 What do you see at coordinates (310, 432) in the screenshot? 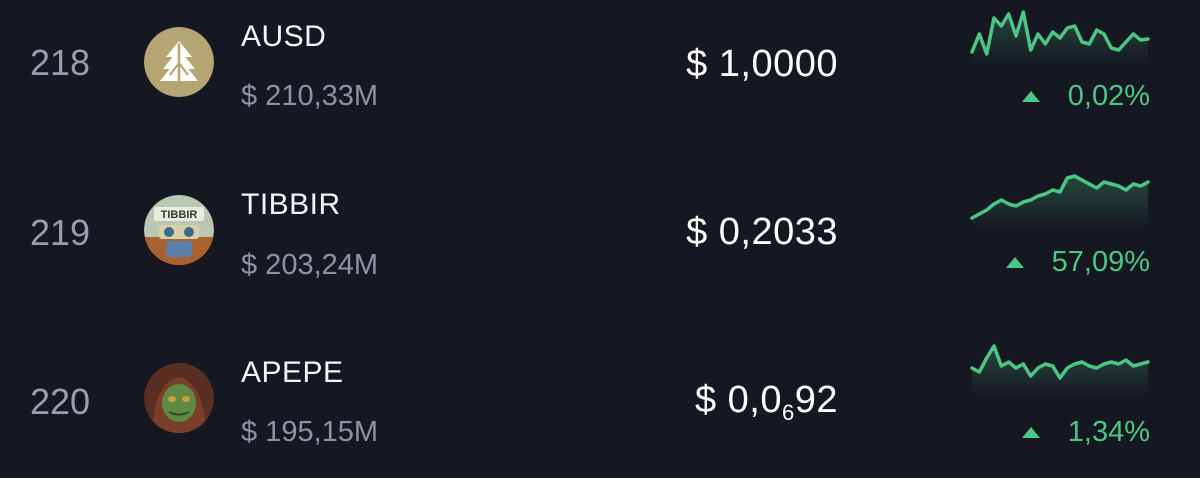
I see `market-cap: $ 195,15M` at bounding box center [310, 432].